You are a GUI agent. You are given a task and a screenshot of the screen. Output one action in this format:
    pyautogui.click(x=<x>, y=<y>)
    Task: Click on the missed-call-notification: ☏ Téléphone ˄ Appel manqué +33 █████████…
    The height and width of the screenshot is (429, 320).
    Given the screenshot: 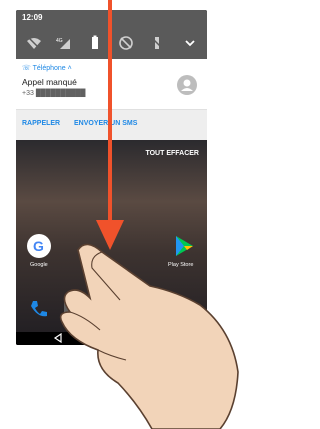 What is the action you would take?
    pyautogui.click(x=111, y=84)
    